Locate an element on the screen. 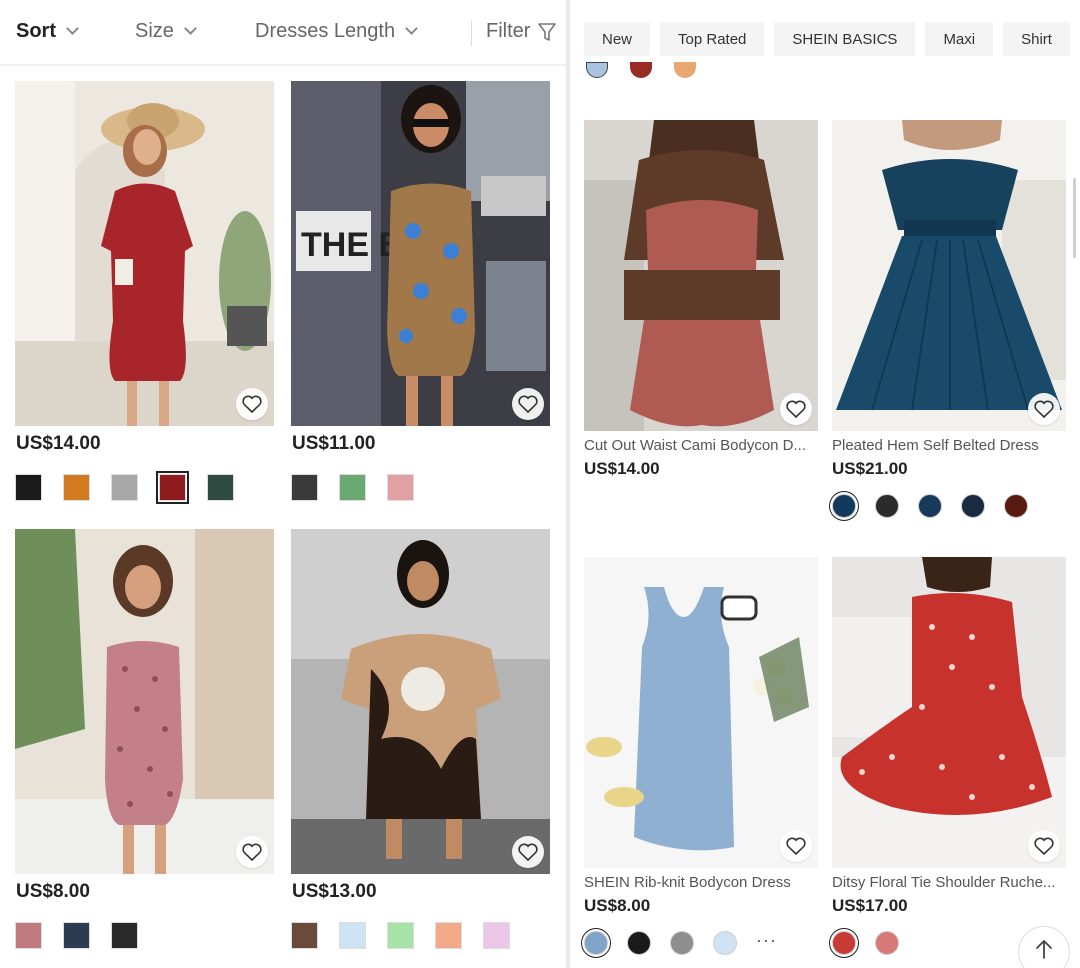  product-photo-pleated-dress is located at coordinates (949, 275).